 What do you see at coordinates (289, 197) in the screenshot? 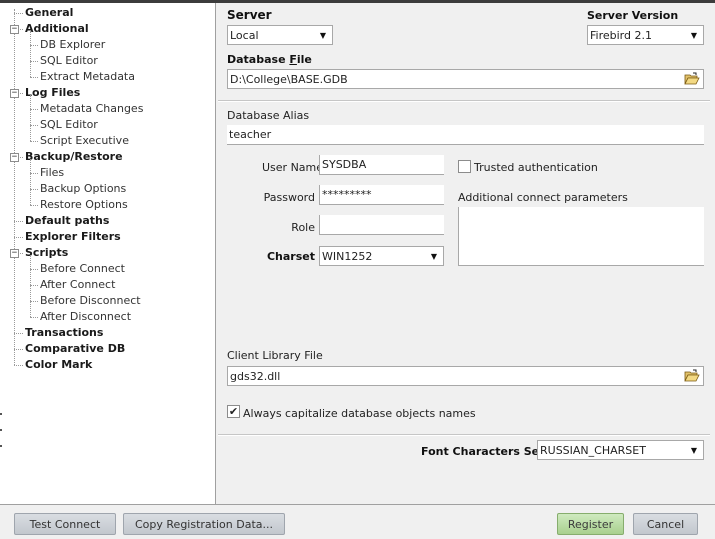
I see `password-label: Password` at bounding box center [289, 197].